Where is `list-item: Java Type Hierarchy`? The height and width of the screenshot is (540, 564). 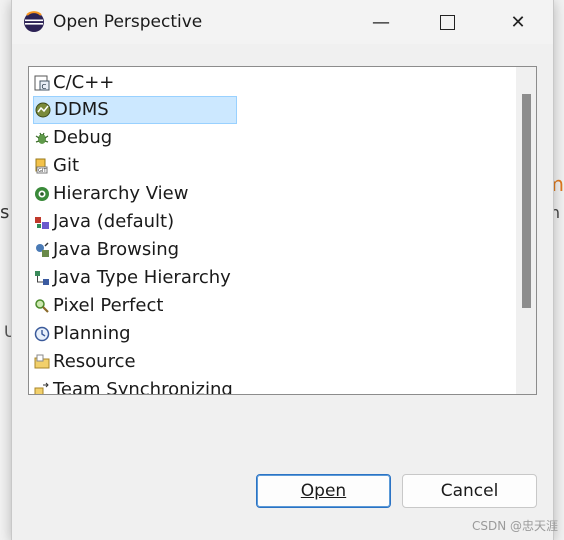 list-item: Java Type Hierarchy is located at coordinates (133, 277).